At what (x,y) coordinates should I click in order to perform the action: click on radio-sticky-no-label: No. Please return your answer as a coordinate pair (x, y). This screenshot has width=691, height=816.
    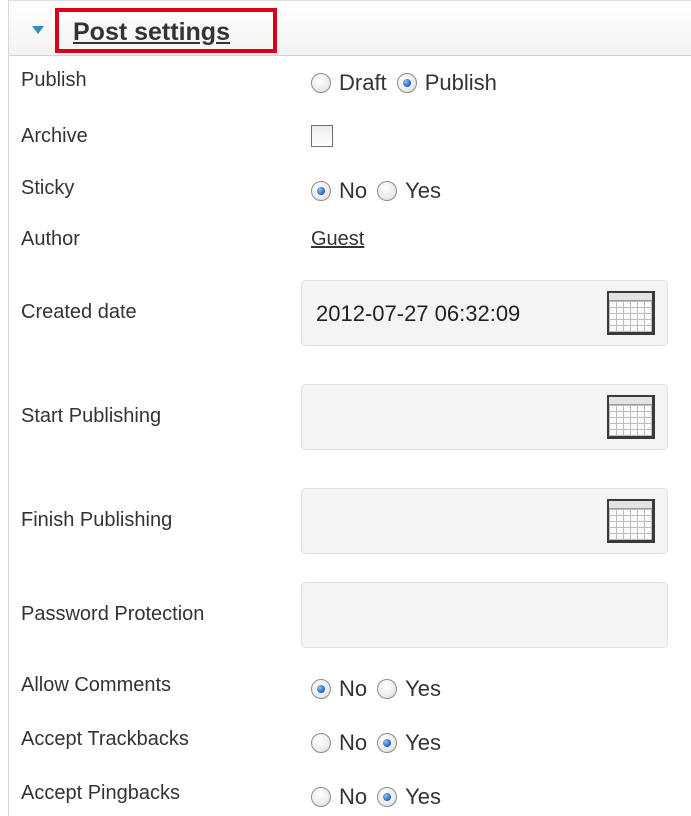
    Looking at the image, I should click on (353, 190).